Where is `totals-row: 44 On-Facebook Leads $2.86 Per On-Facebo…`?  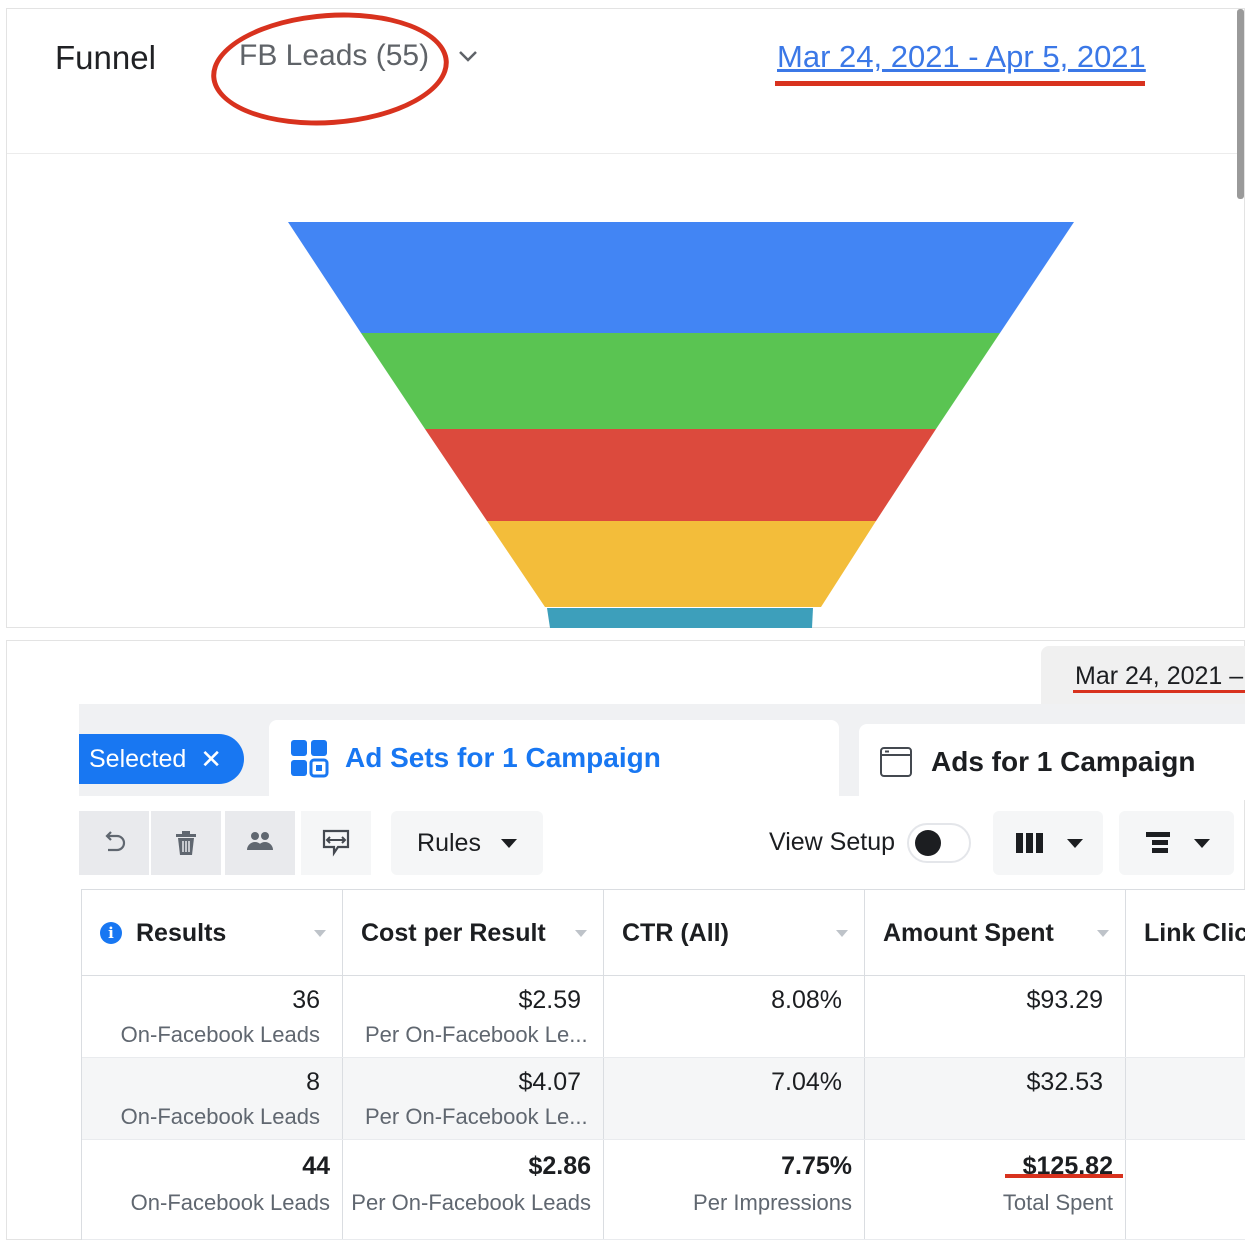
totals-row: 44 On-Facebook Leads $2.86 Per On-Facebo… is located at coordinates (663, 1190).